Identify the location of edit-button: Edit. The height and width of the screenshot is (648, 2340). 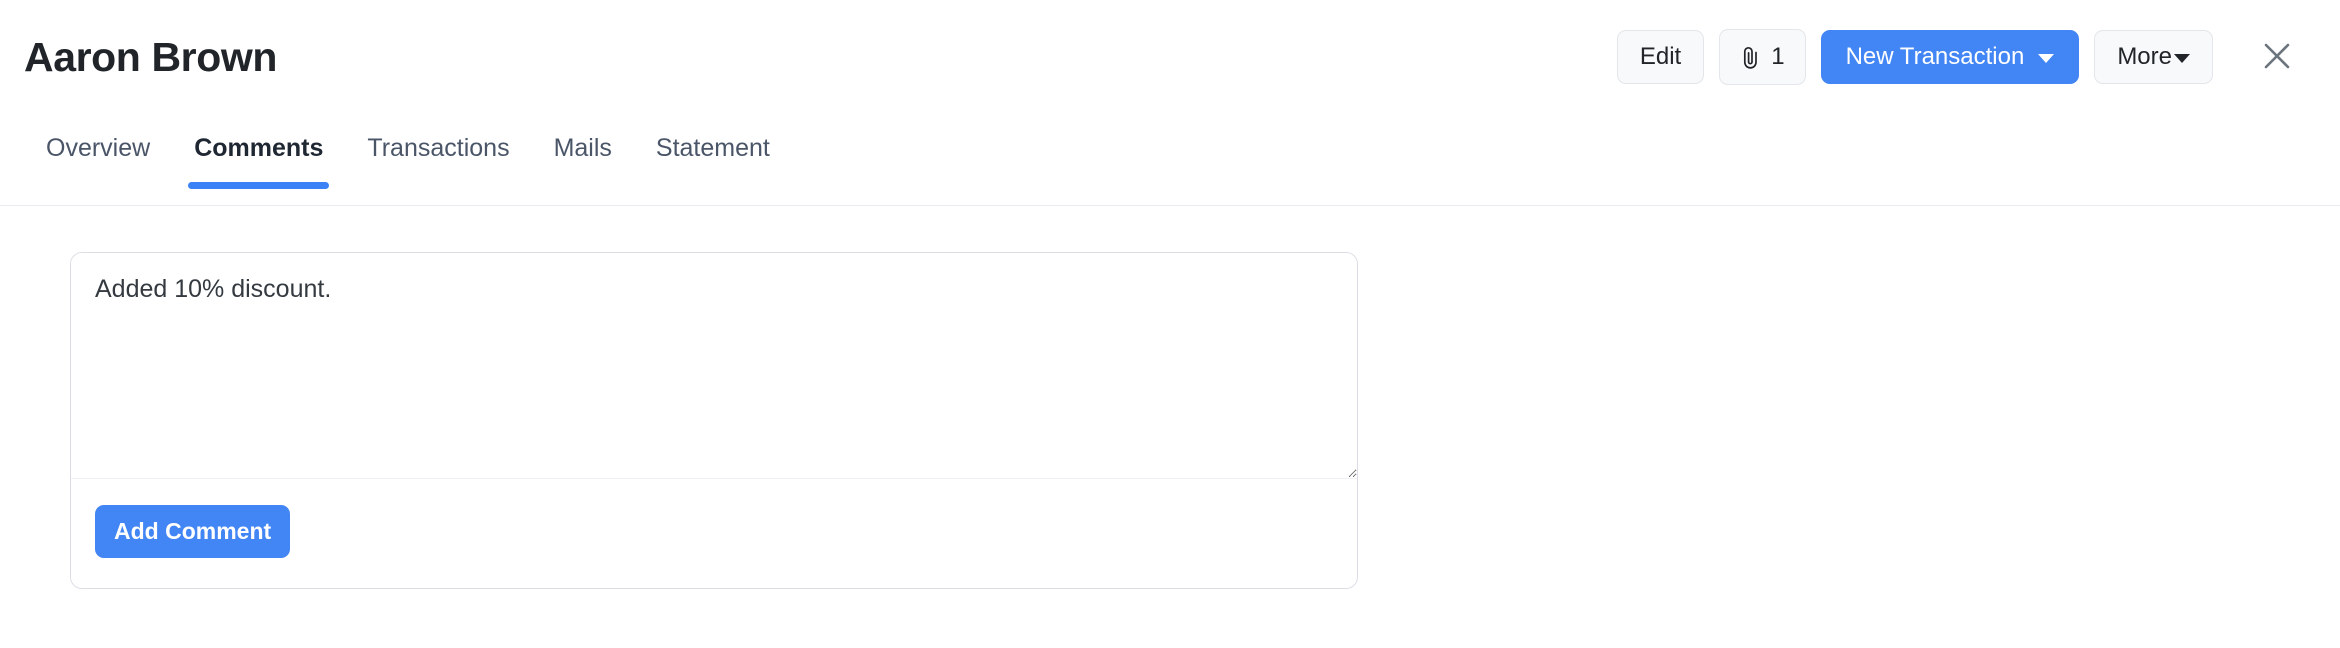
(1660, 57).